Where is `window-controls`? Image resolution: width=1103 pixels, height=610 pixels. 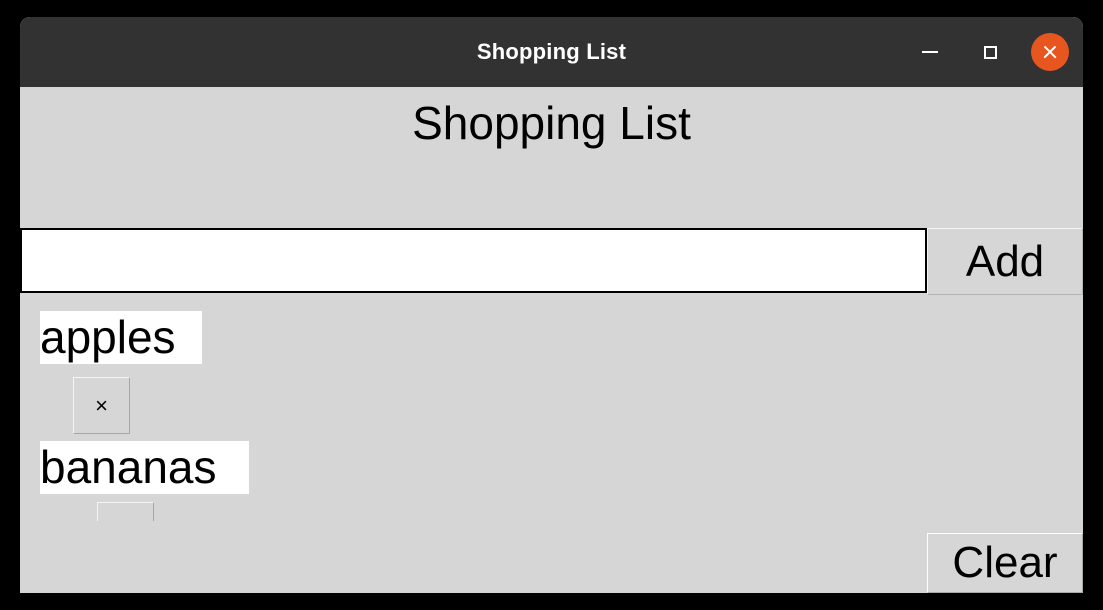 window-controls is located at coordinates (990, 52).